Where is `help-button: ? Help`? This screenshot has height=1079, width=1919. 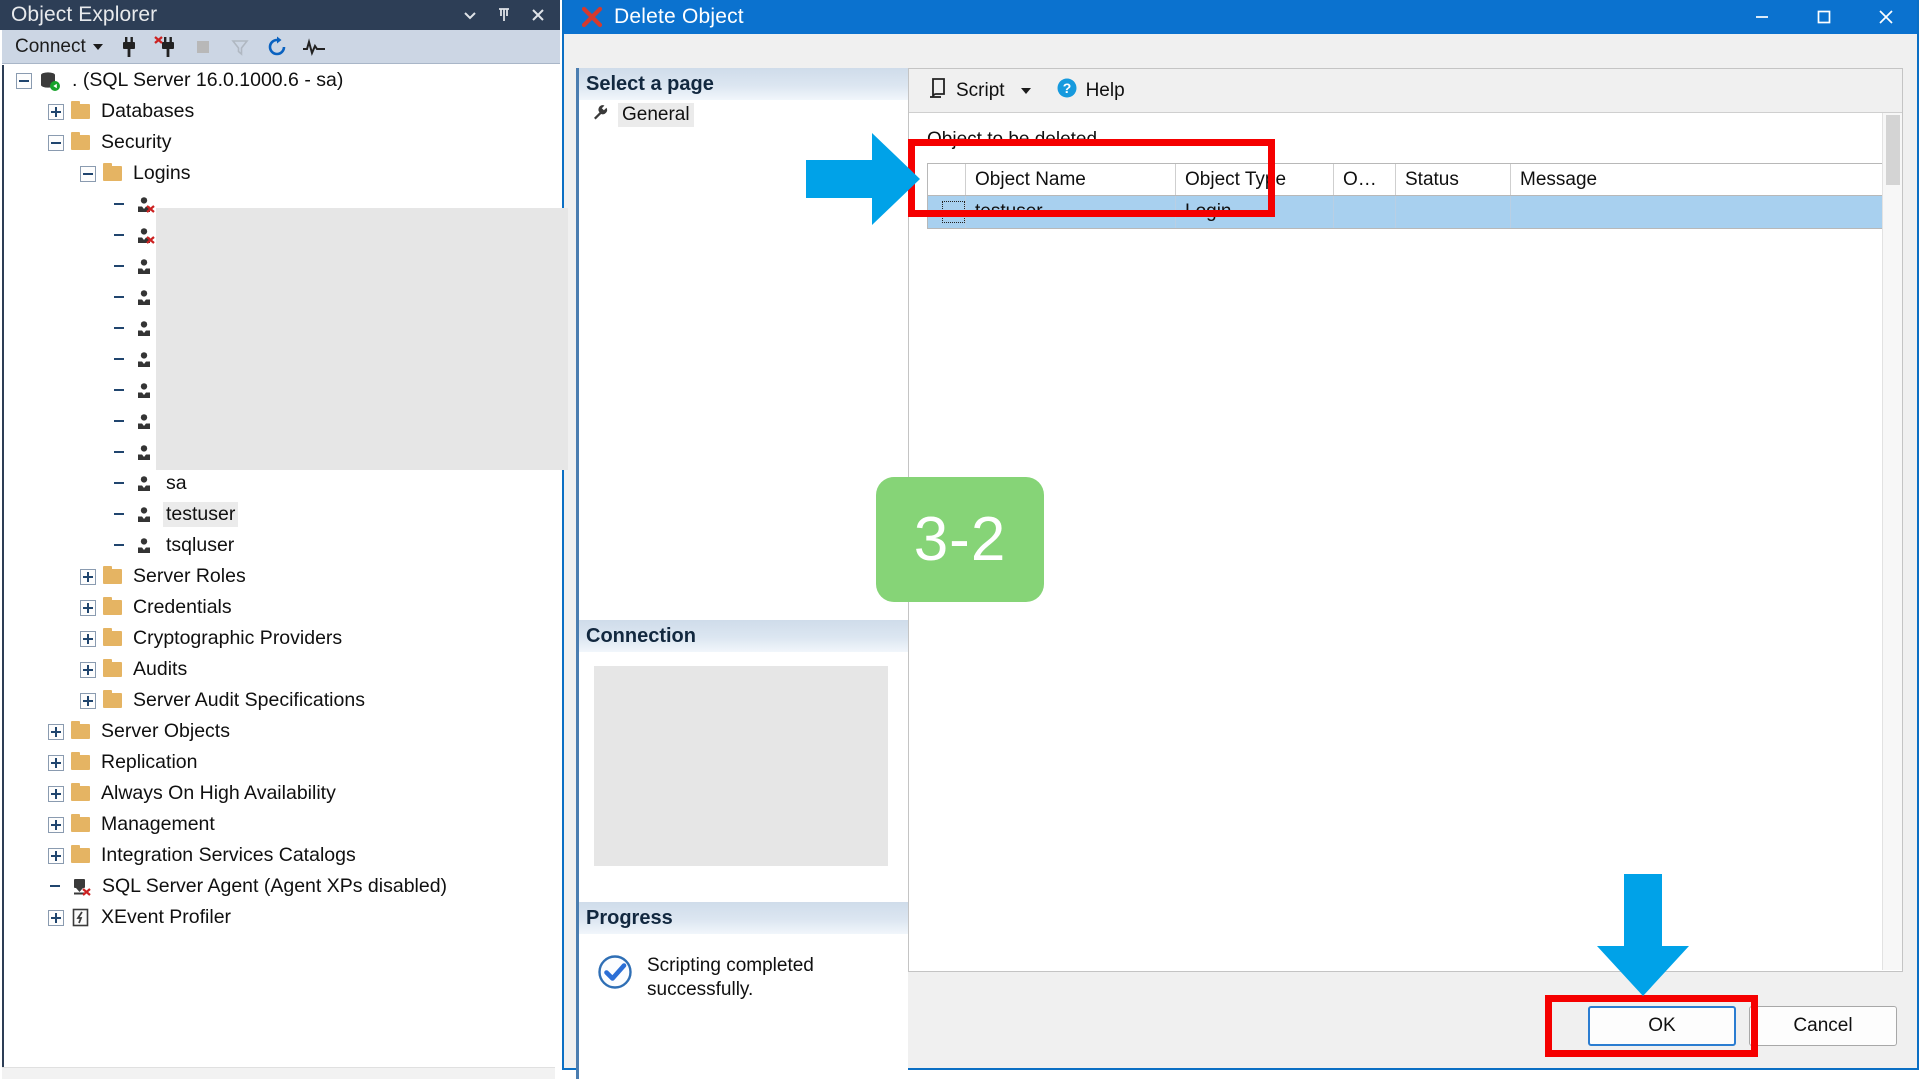
help-button: ? Help is located at coordinates (1090, 91).